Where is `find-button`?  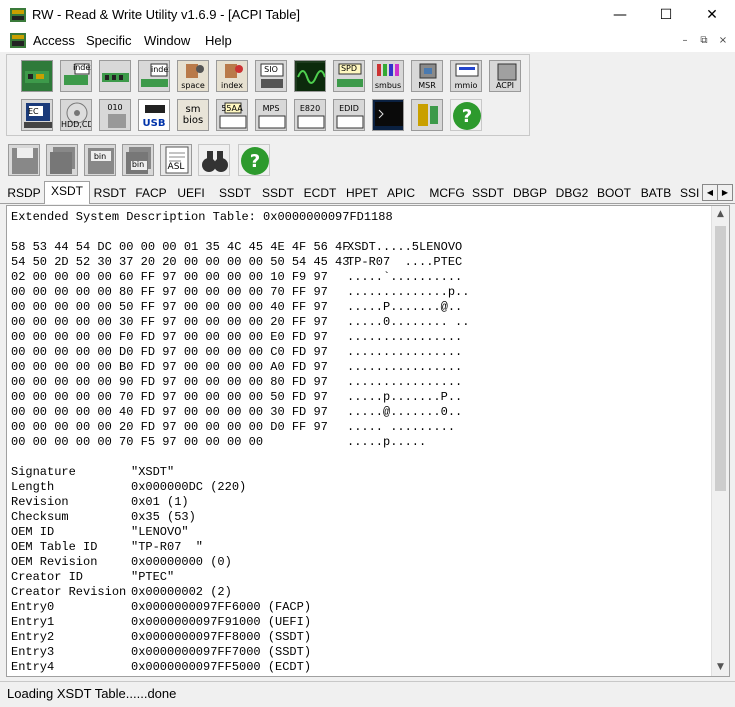
find-button is located at coordinates (214, 160).